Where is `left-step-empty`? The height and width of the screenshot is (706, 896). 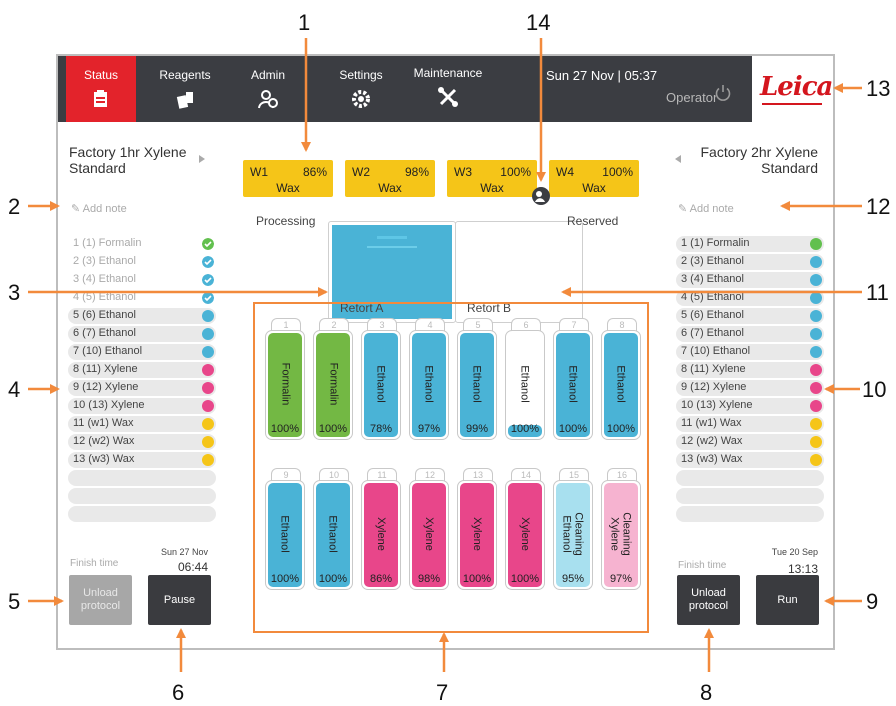 left-step-empty is located at coordinates (142, 496).